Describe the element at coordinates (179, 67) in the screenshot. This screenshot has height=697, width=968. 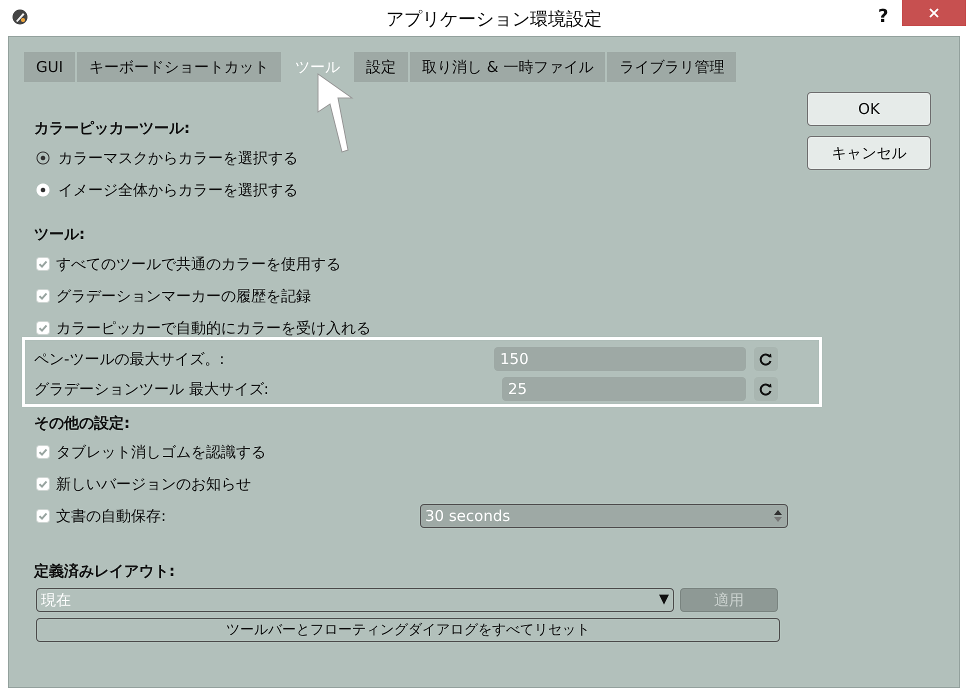
I see `tab: キーボードショートカット` at that location.